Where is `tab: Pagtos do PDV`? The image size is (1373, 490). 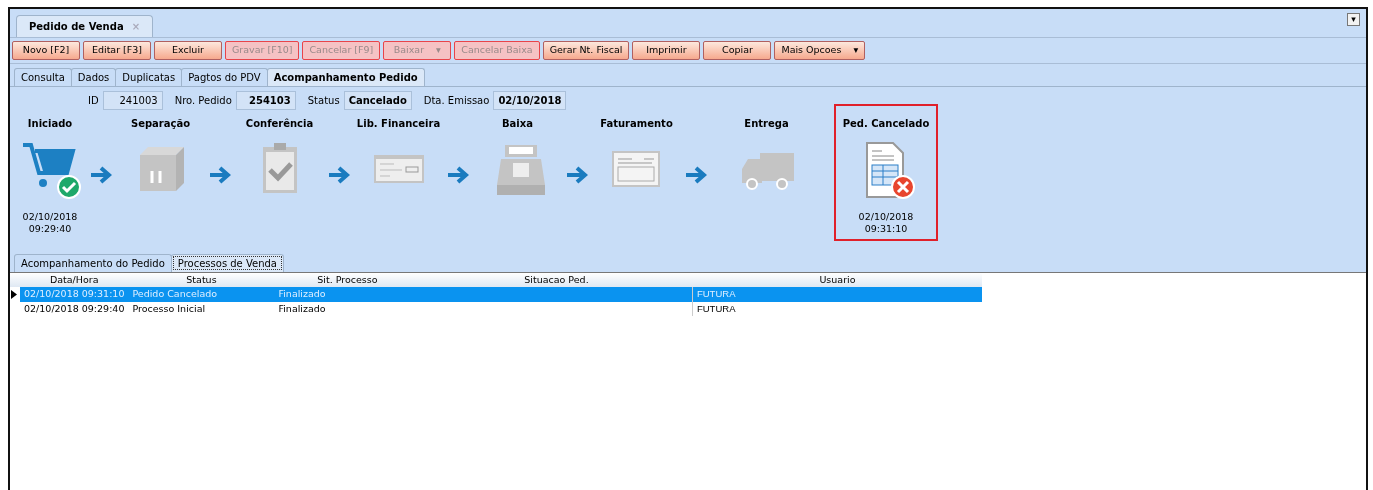
tab: Pagtos do PDV is located at coordinates (224, 77).